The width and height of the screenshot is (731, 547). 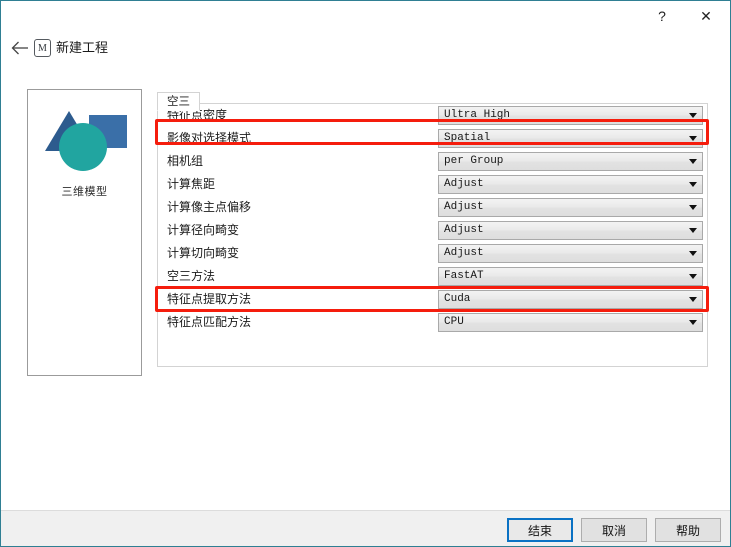 What do you see at coordinates (570, 115) in the screenshot?
I see `settings-row-dropdown: Ultra High` at bounding box center [570, 115].